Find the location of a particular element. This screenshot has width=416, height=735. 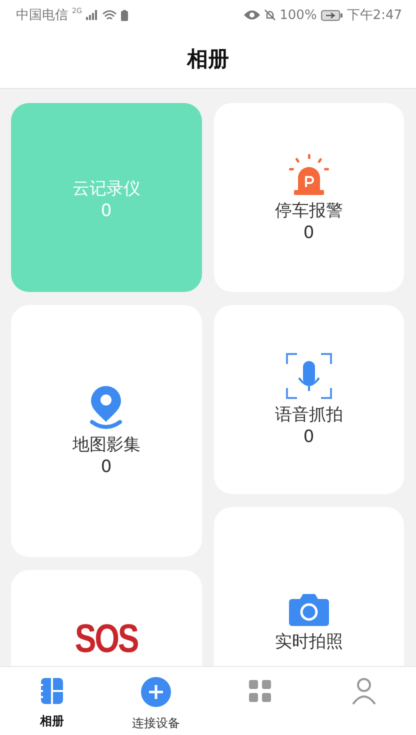

person-icon is located at coordinates (364, 691).